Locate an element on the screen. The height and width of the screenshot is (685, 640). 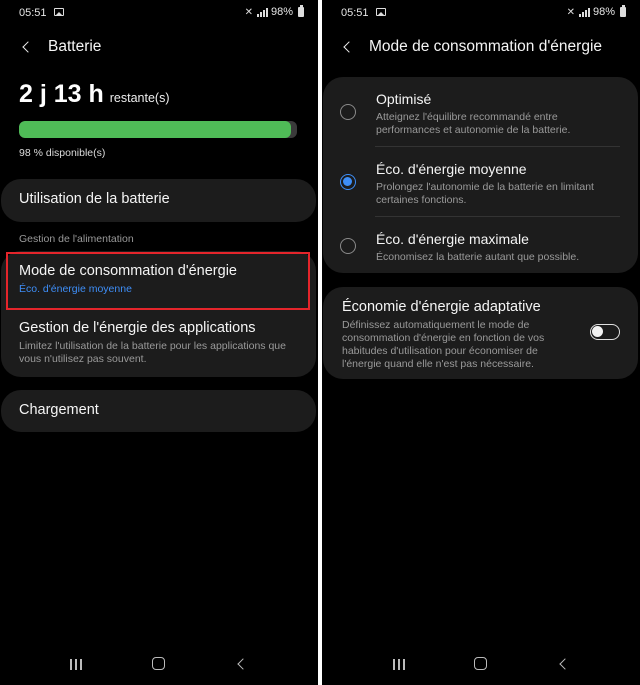
app-bar: Batterie is located at coordinates (159, 47).